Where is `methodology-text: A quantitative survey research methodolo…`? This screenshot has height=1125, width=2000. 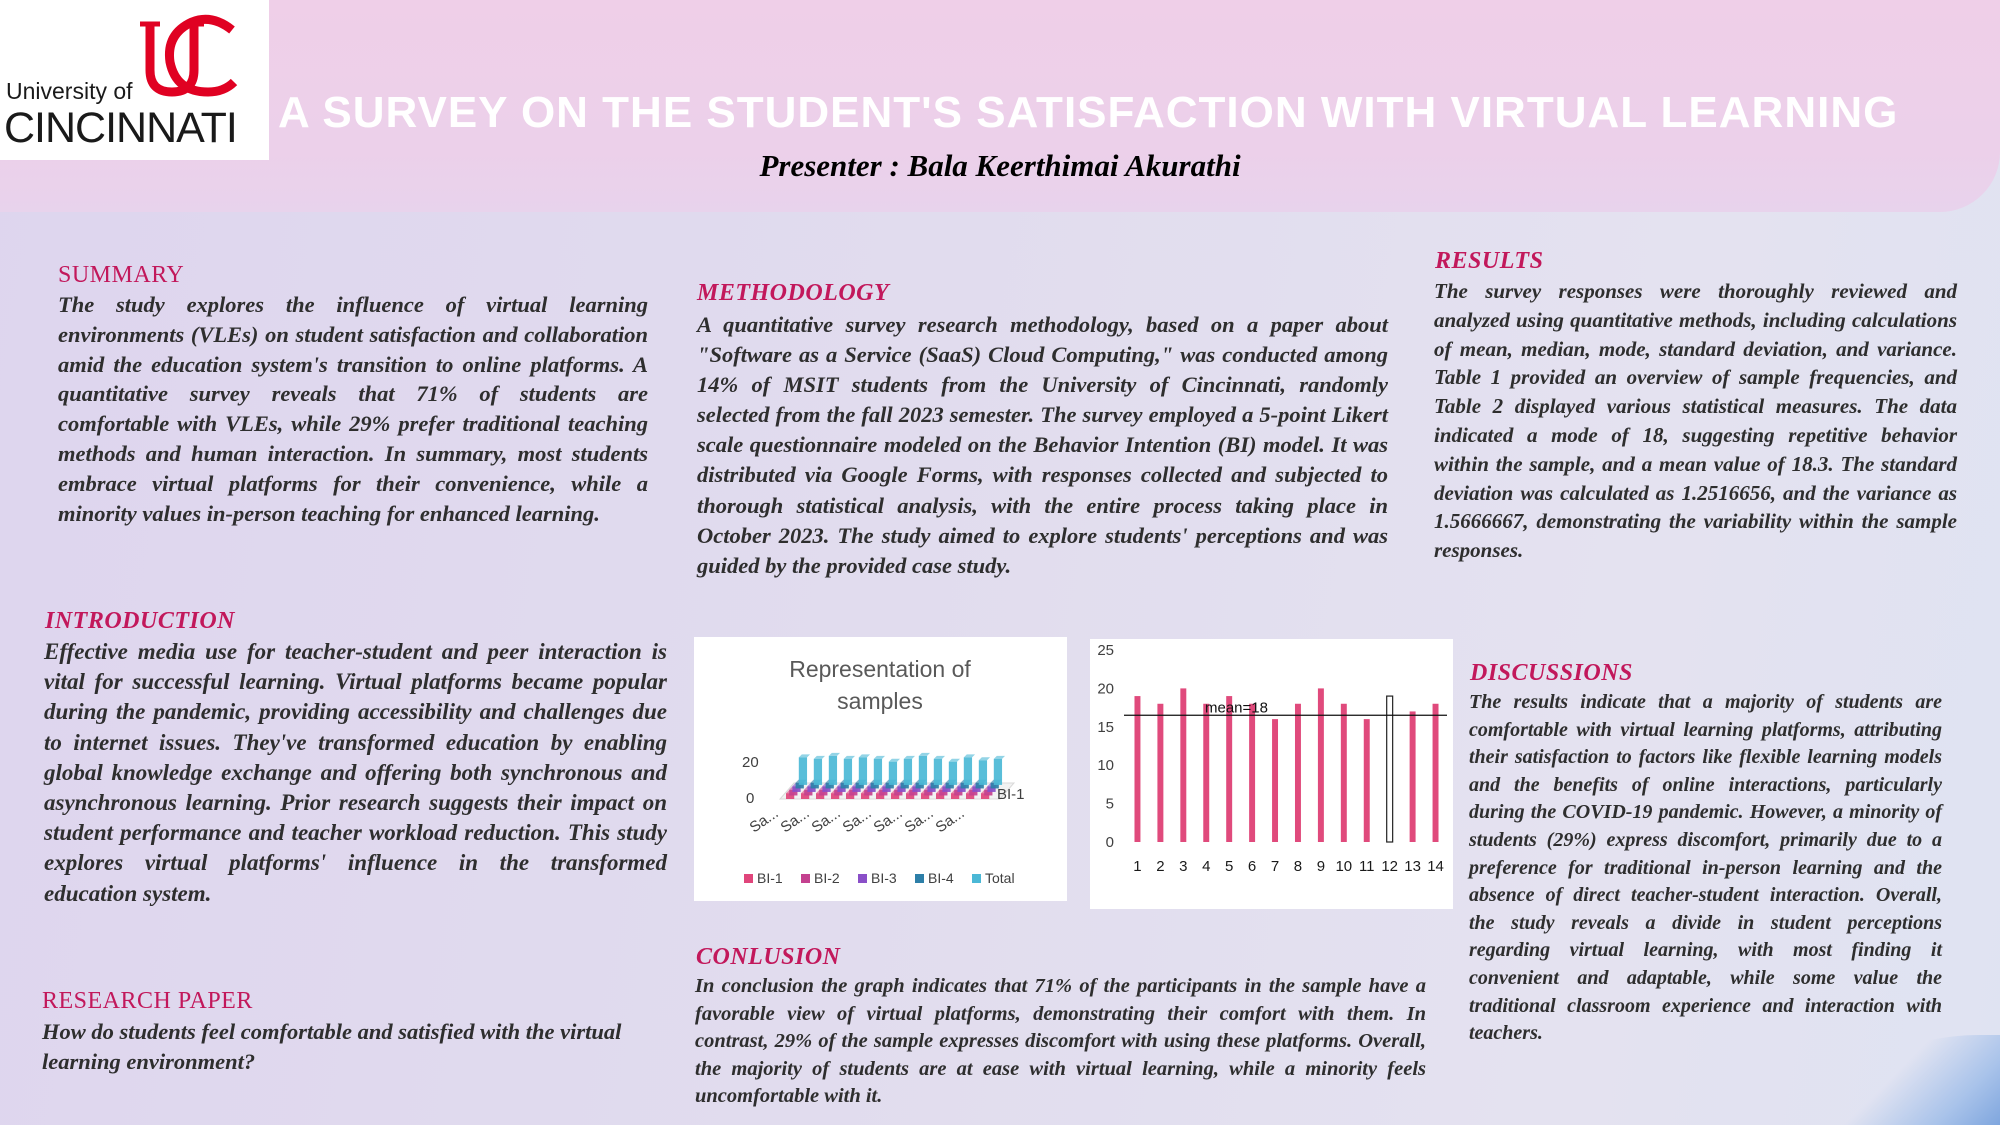
methodology-text: A quantitative survey research methodolo… is located at coordinates (1042, 445).